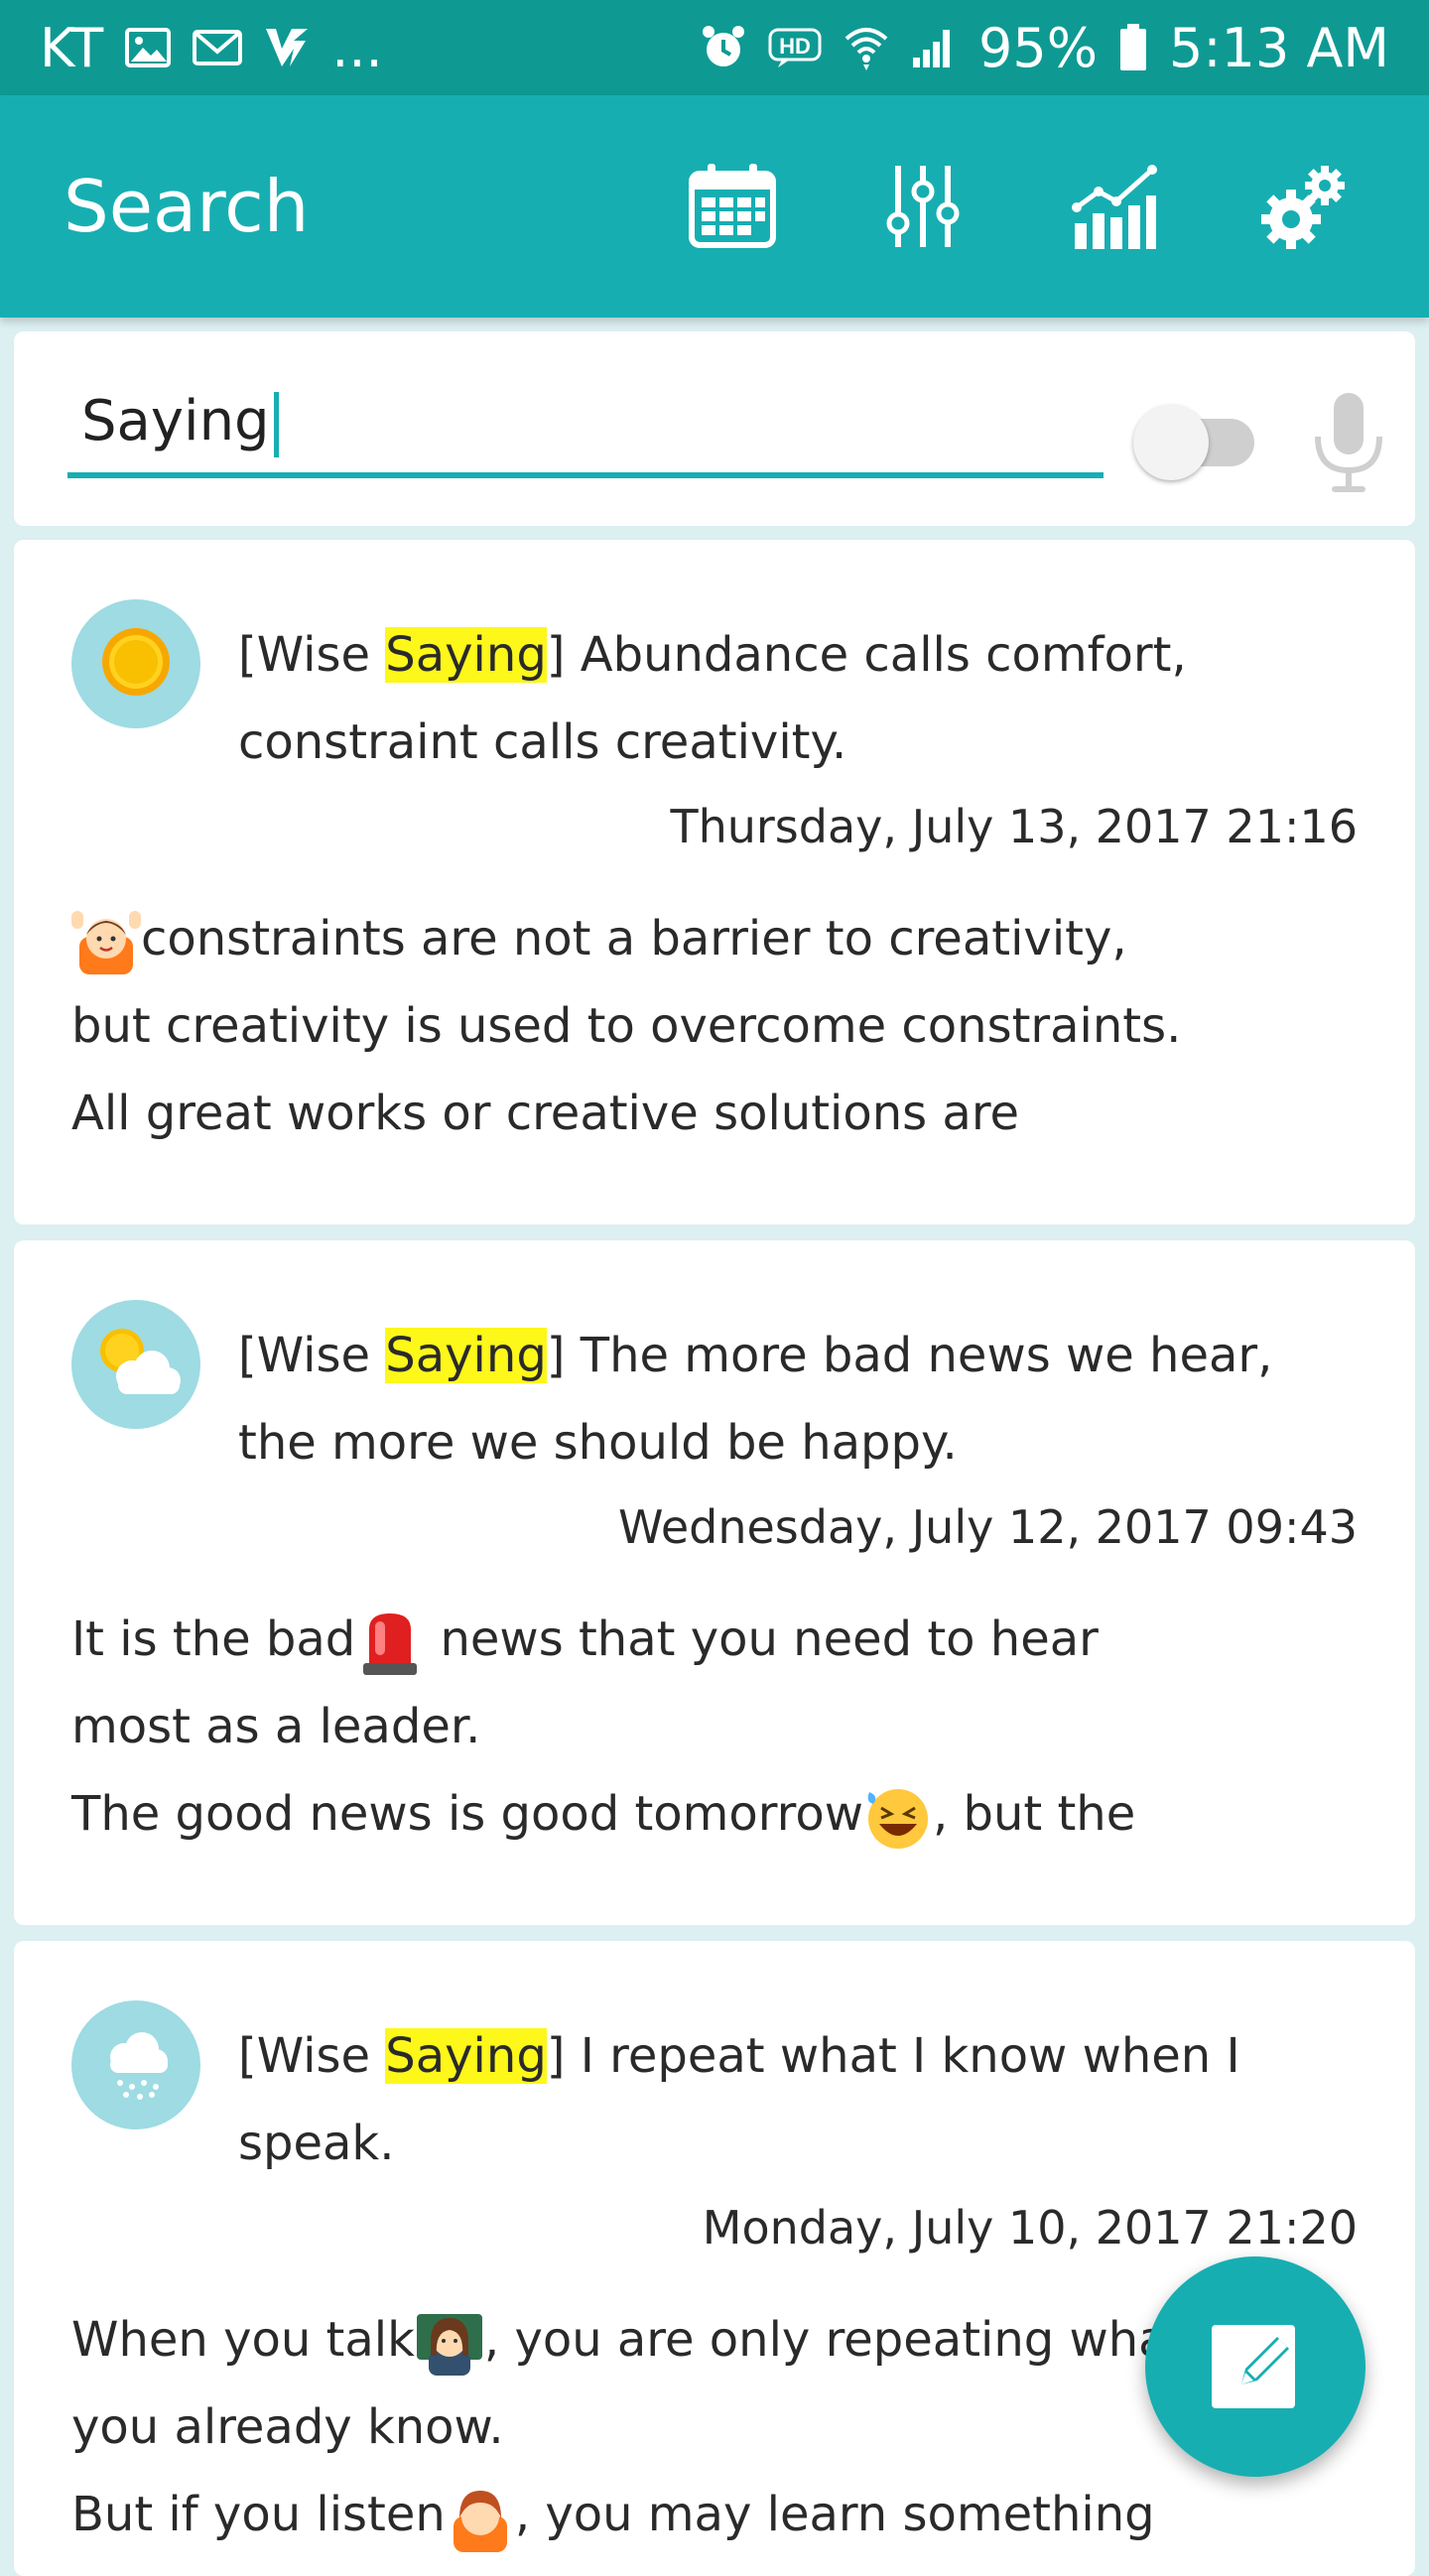  I want to click on partly-cloudy-icon, so click(136, 1365).